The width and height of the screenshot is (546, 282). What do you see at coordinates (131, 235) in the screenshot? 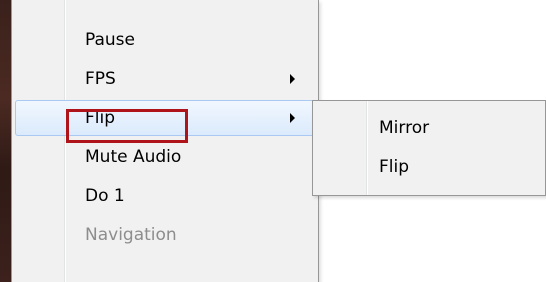
I see `menu-item-label: Navigation` at bounding box center [131, 235].